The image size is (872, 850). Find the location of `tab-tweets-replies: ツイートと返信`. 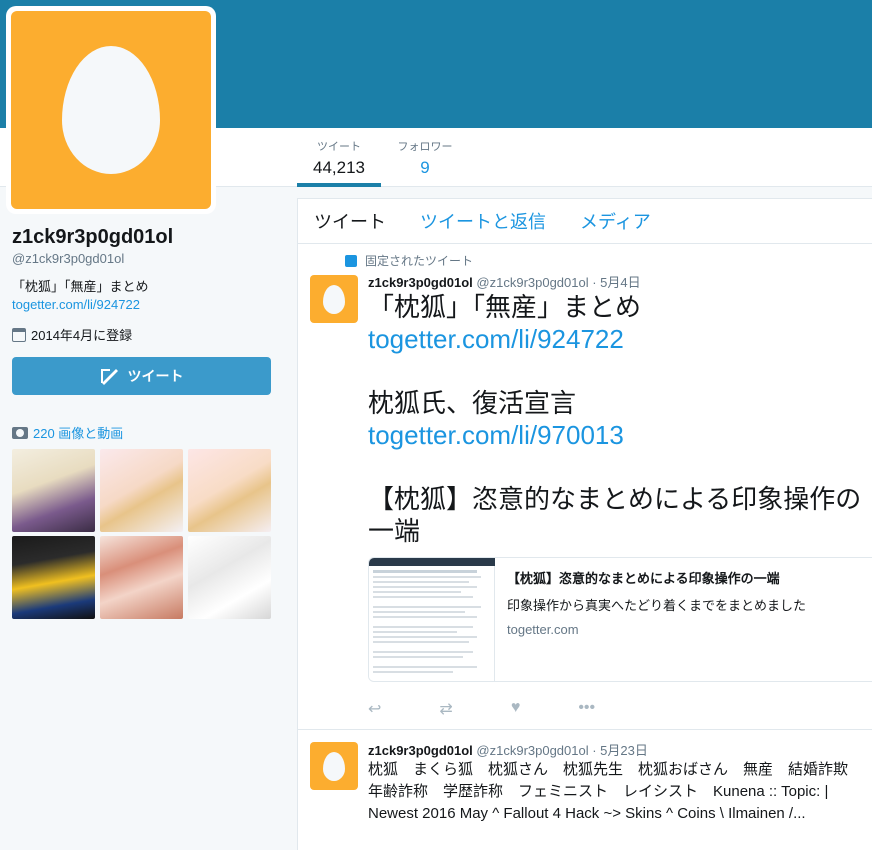

tab-tweets-replies: ツイートと返信 is located at coordinates (483, 221).